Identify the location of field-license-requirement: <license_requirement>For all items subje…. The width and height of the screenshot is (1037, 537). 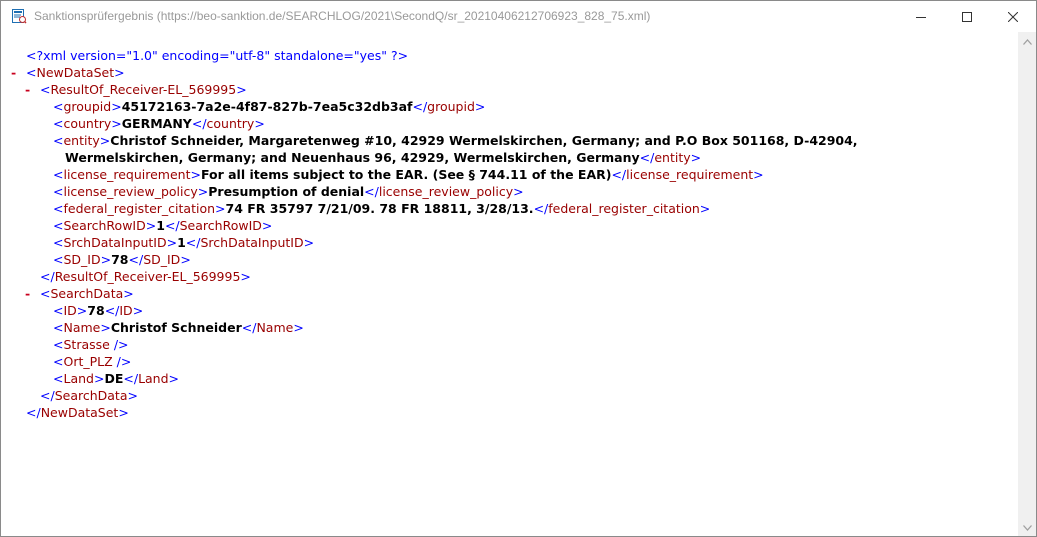
(408, 174).